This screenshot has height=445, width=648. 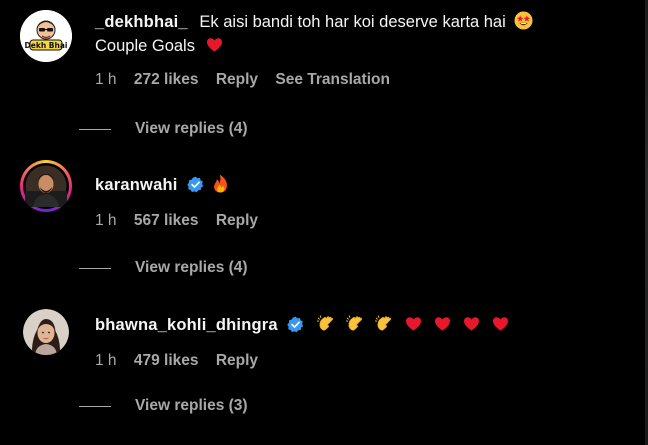 What do you see at coordinates (220, 183) in the screenshot?
I see `fire-emoji-icon` at bounding box center [220, 183].